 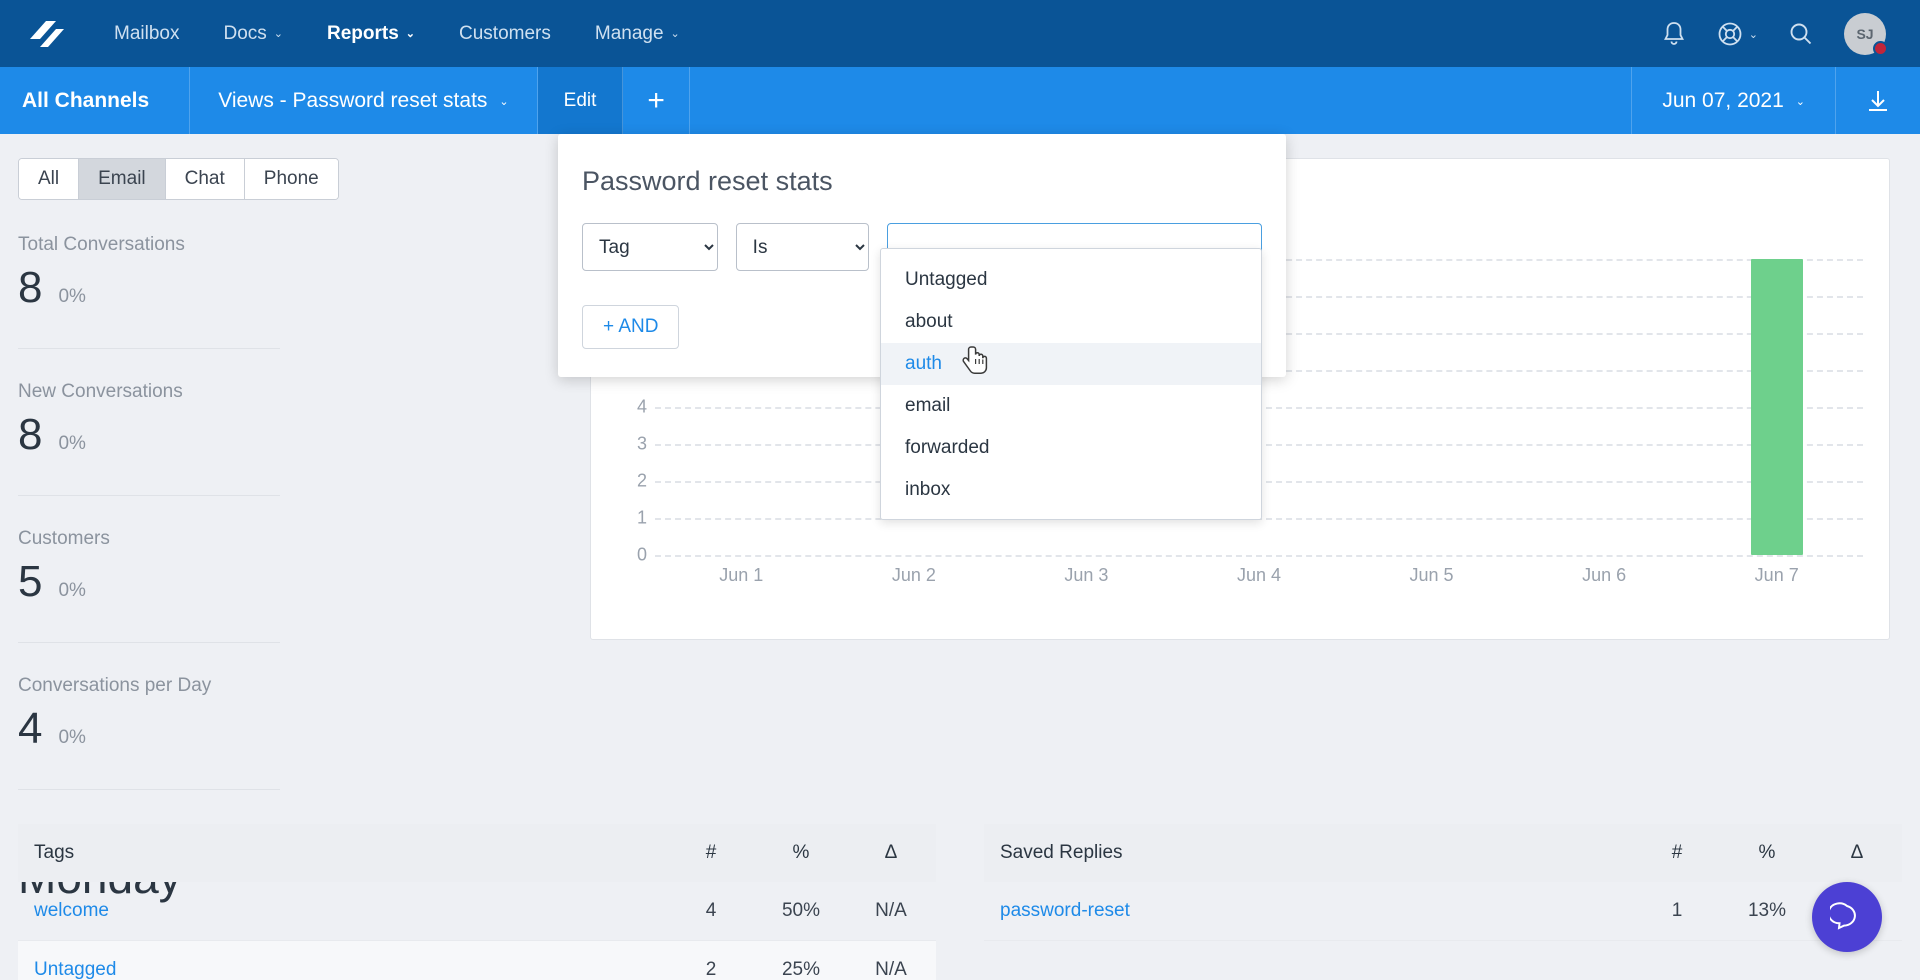 I want to click on date-range-picker: Jun 07, 2021 ⌄, so click(x=1733, y=100).